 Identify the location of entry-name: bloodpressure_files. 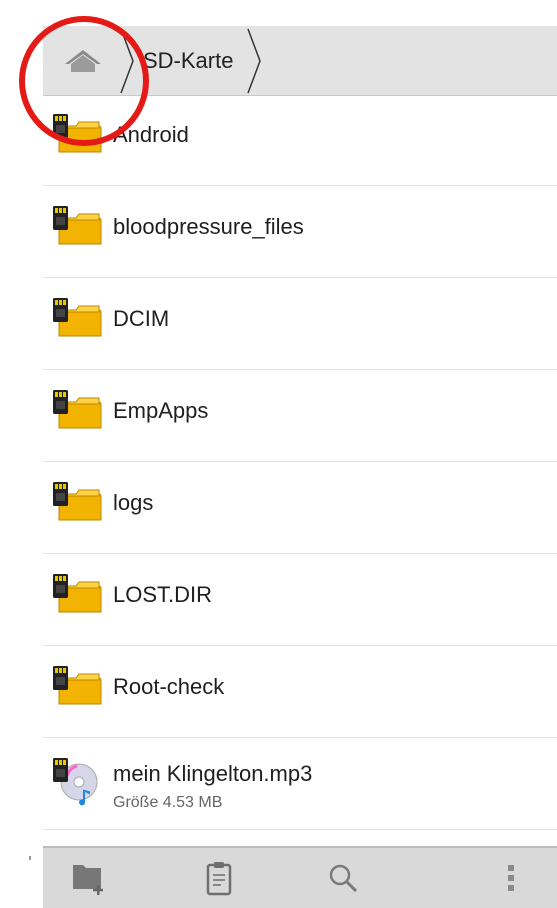
(208, 226).